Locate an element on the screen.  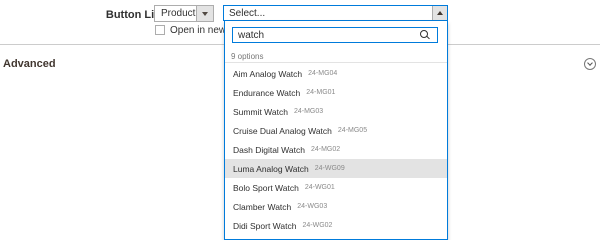
option-sku: 24-MG03 is located at coordinates (308, 111).